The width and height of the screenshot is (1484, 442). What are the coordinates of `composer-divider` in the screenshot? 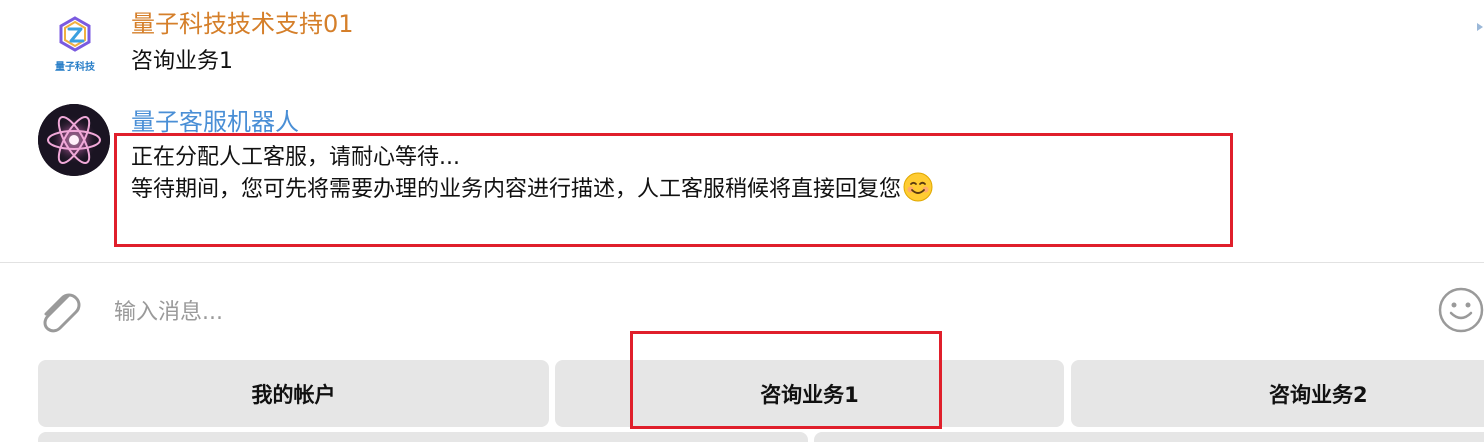 It's located at (742, 262).